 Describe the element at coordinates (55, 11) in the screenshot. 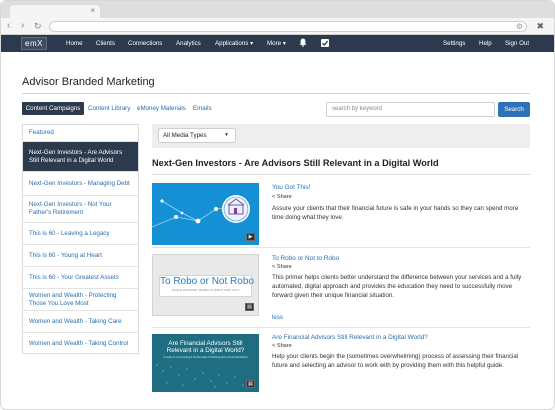

I see `browser-tab: ×` at that location.